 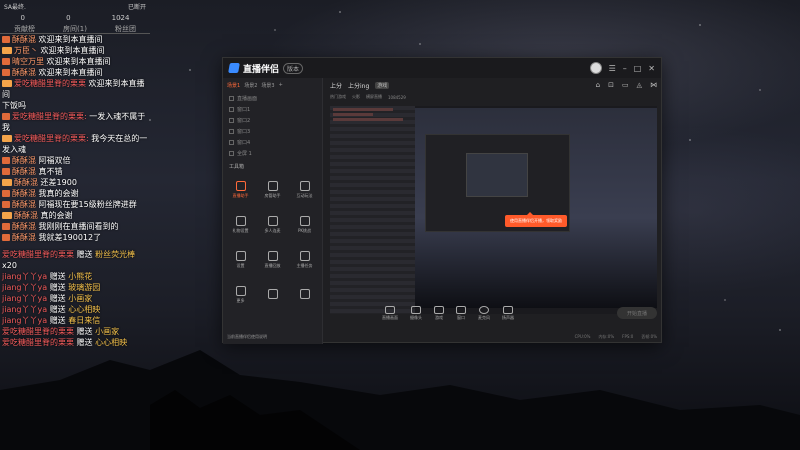 I want to click on chat-title: SA最终., so click(x=15, y=7).